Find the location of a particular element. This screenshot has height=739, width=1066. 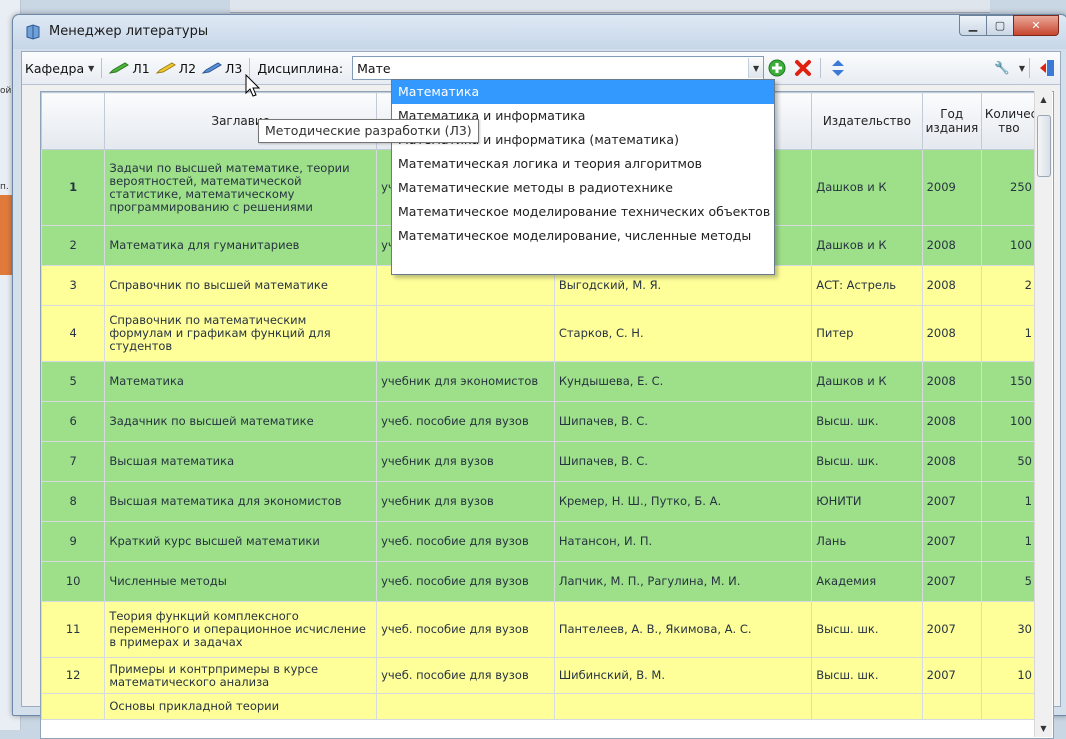

author-cell: Шипачев, В. С. is located at coordinates (683, 461).